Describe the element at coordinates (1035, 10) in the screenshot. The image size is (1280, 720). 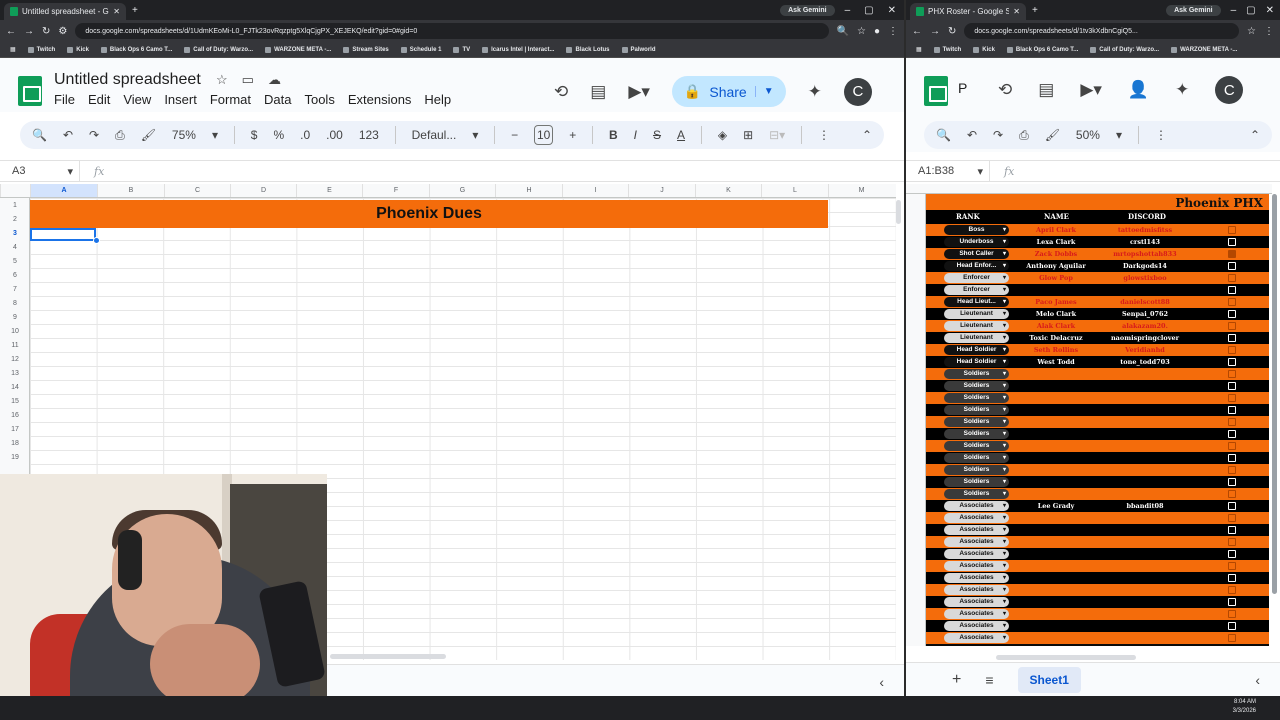
I see `new-tab-button: +` at that location.